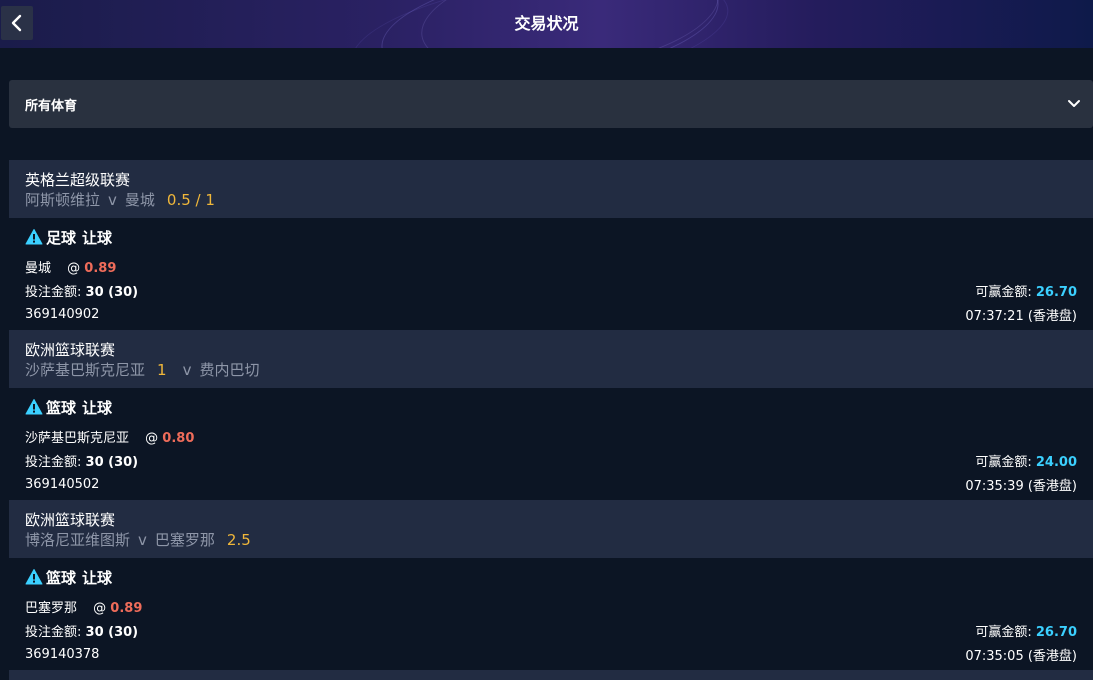 The height and width of the screenshot is (680, 1093). Describe the element at coordinates (78, 180) in the screenshot. I see `league-name: 英格兰超级联赛` at that location.